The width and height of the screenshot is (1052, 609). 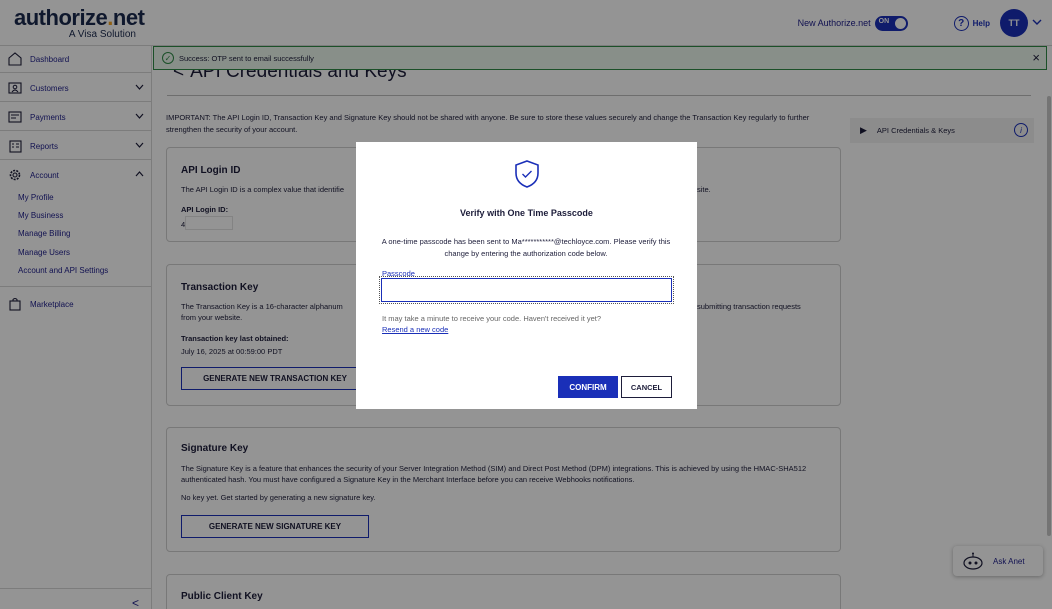 I want to click on confirm-button: CONFIRM, so click(x=588, y=387).